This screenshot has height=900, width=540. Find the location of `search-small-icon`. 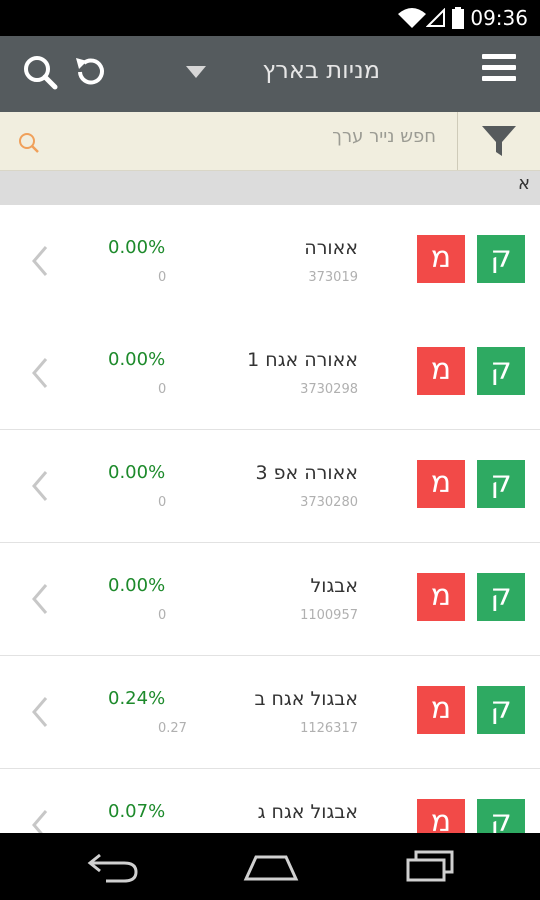

search-small-icon is located at coordinates (29, 143).